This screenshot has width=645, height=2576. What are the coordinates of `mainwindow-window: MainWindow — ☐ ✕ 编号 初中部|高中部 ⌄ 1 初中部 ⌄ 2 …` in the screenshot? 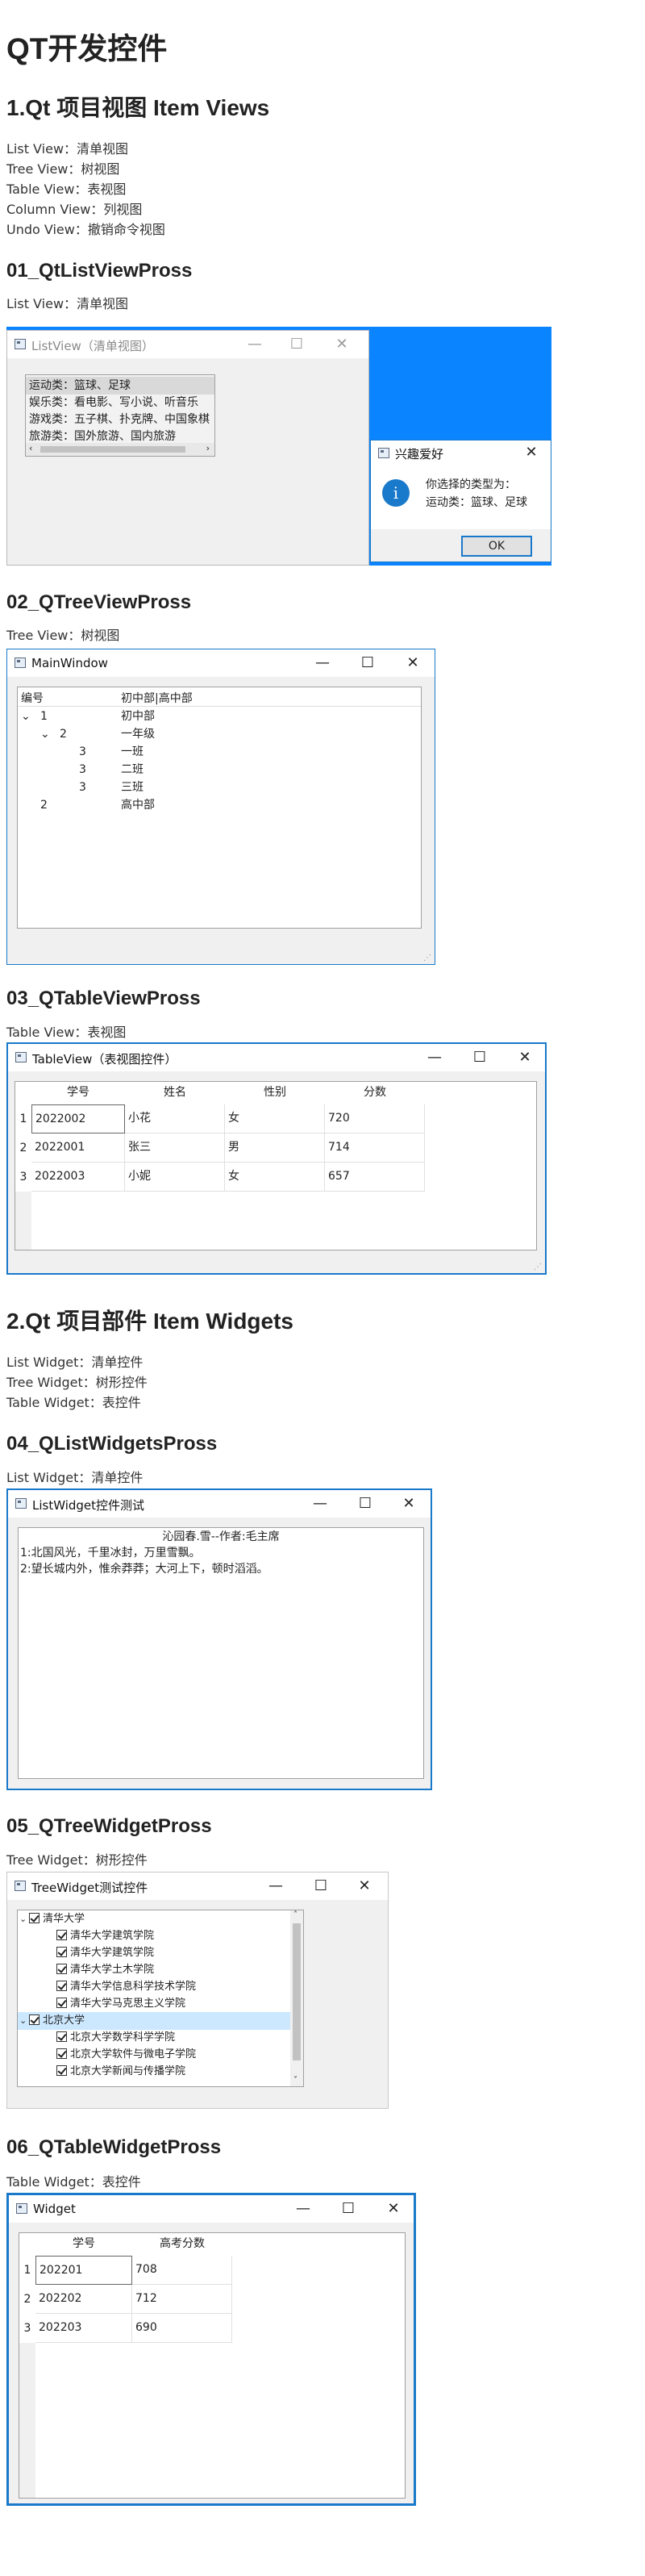 It's located at (220, 807).